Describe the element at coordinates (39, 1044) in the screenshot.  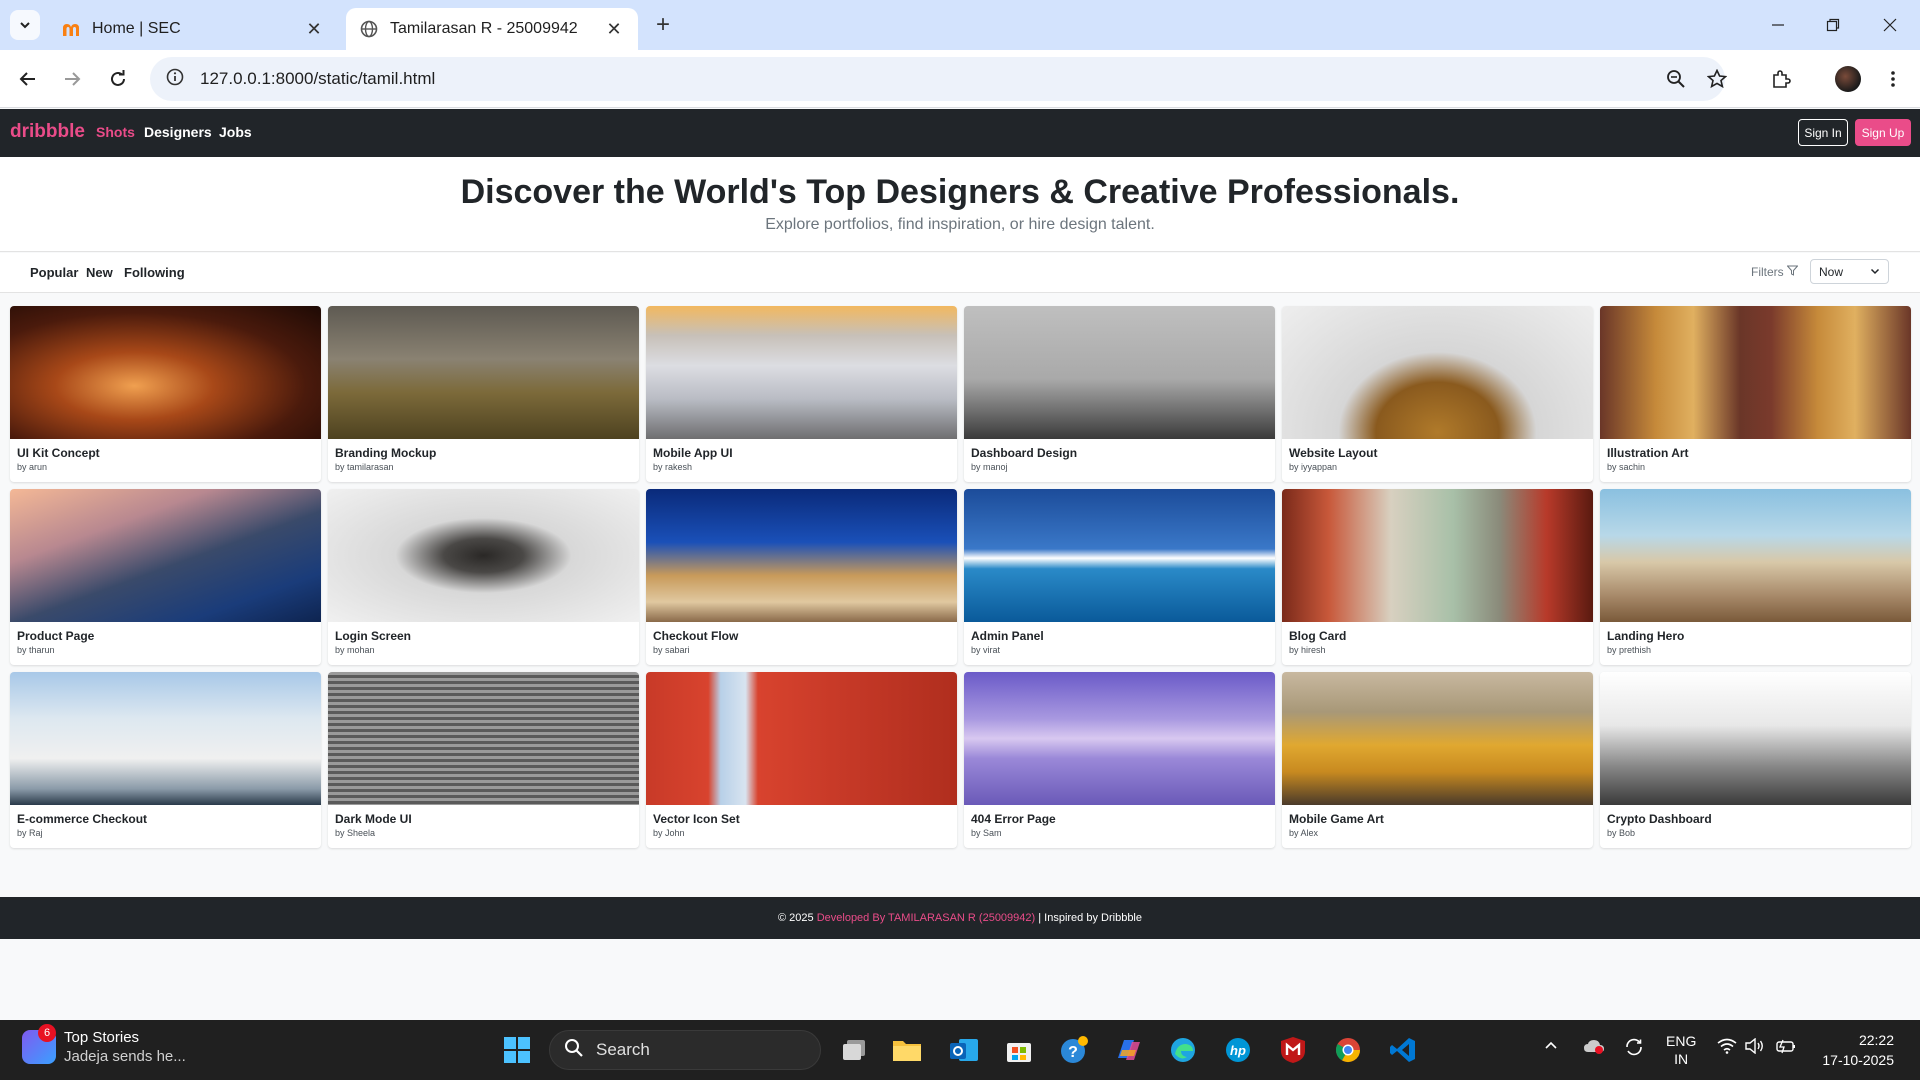
I see `widgets-icon: 6` at that location.